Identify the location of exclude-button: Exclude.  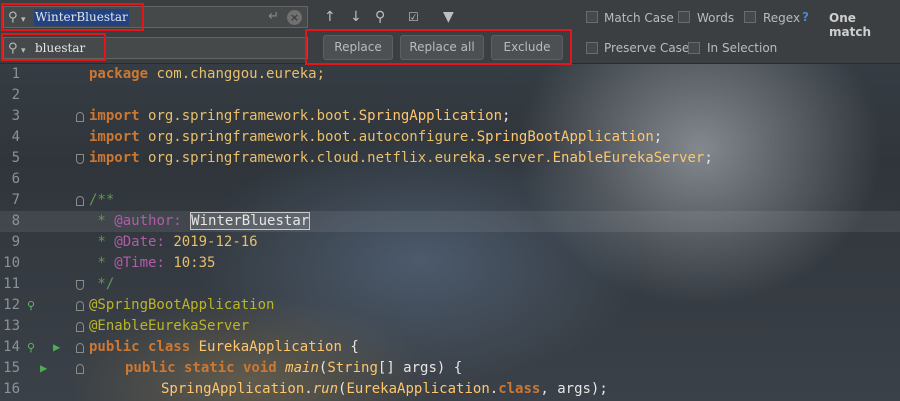
(527, 47).